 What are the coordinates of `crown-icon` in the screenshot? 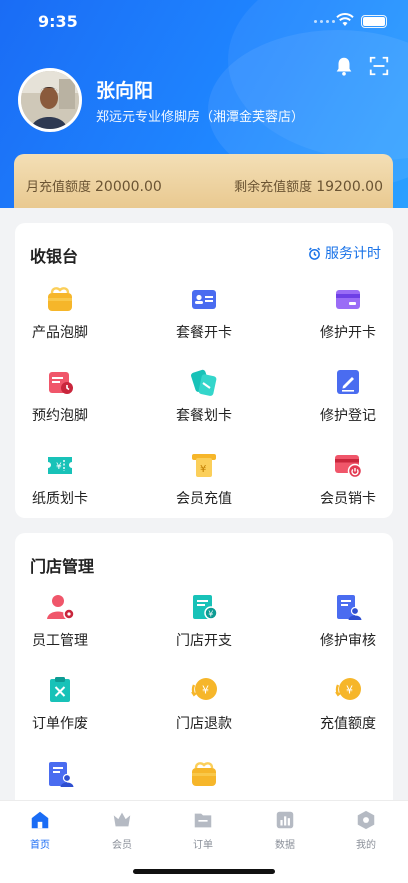 It's located at (122, 819).